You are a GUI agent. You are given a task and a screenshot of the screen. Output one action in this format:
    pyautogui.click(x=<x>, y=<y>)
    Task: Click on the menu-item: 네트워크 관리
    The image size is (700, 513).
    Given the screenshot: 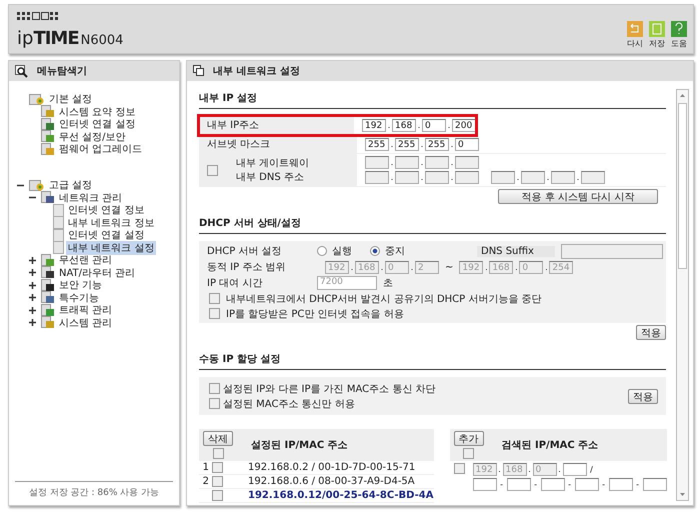 What is the action you would take?
    pyautogui.click(x=90, y=197)
    